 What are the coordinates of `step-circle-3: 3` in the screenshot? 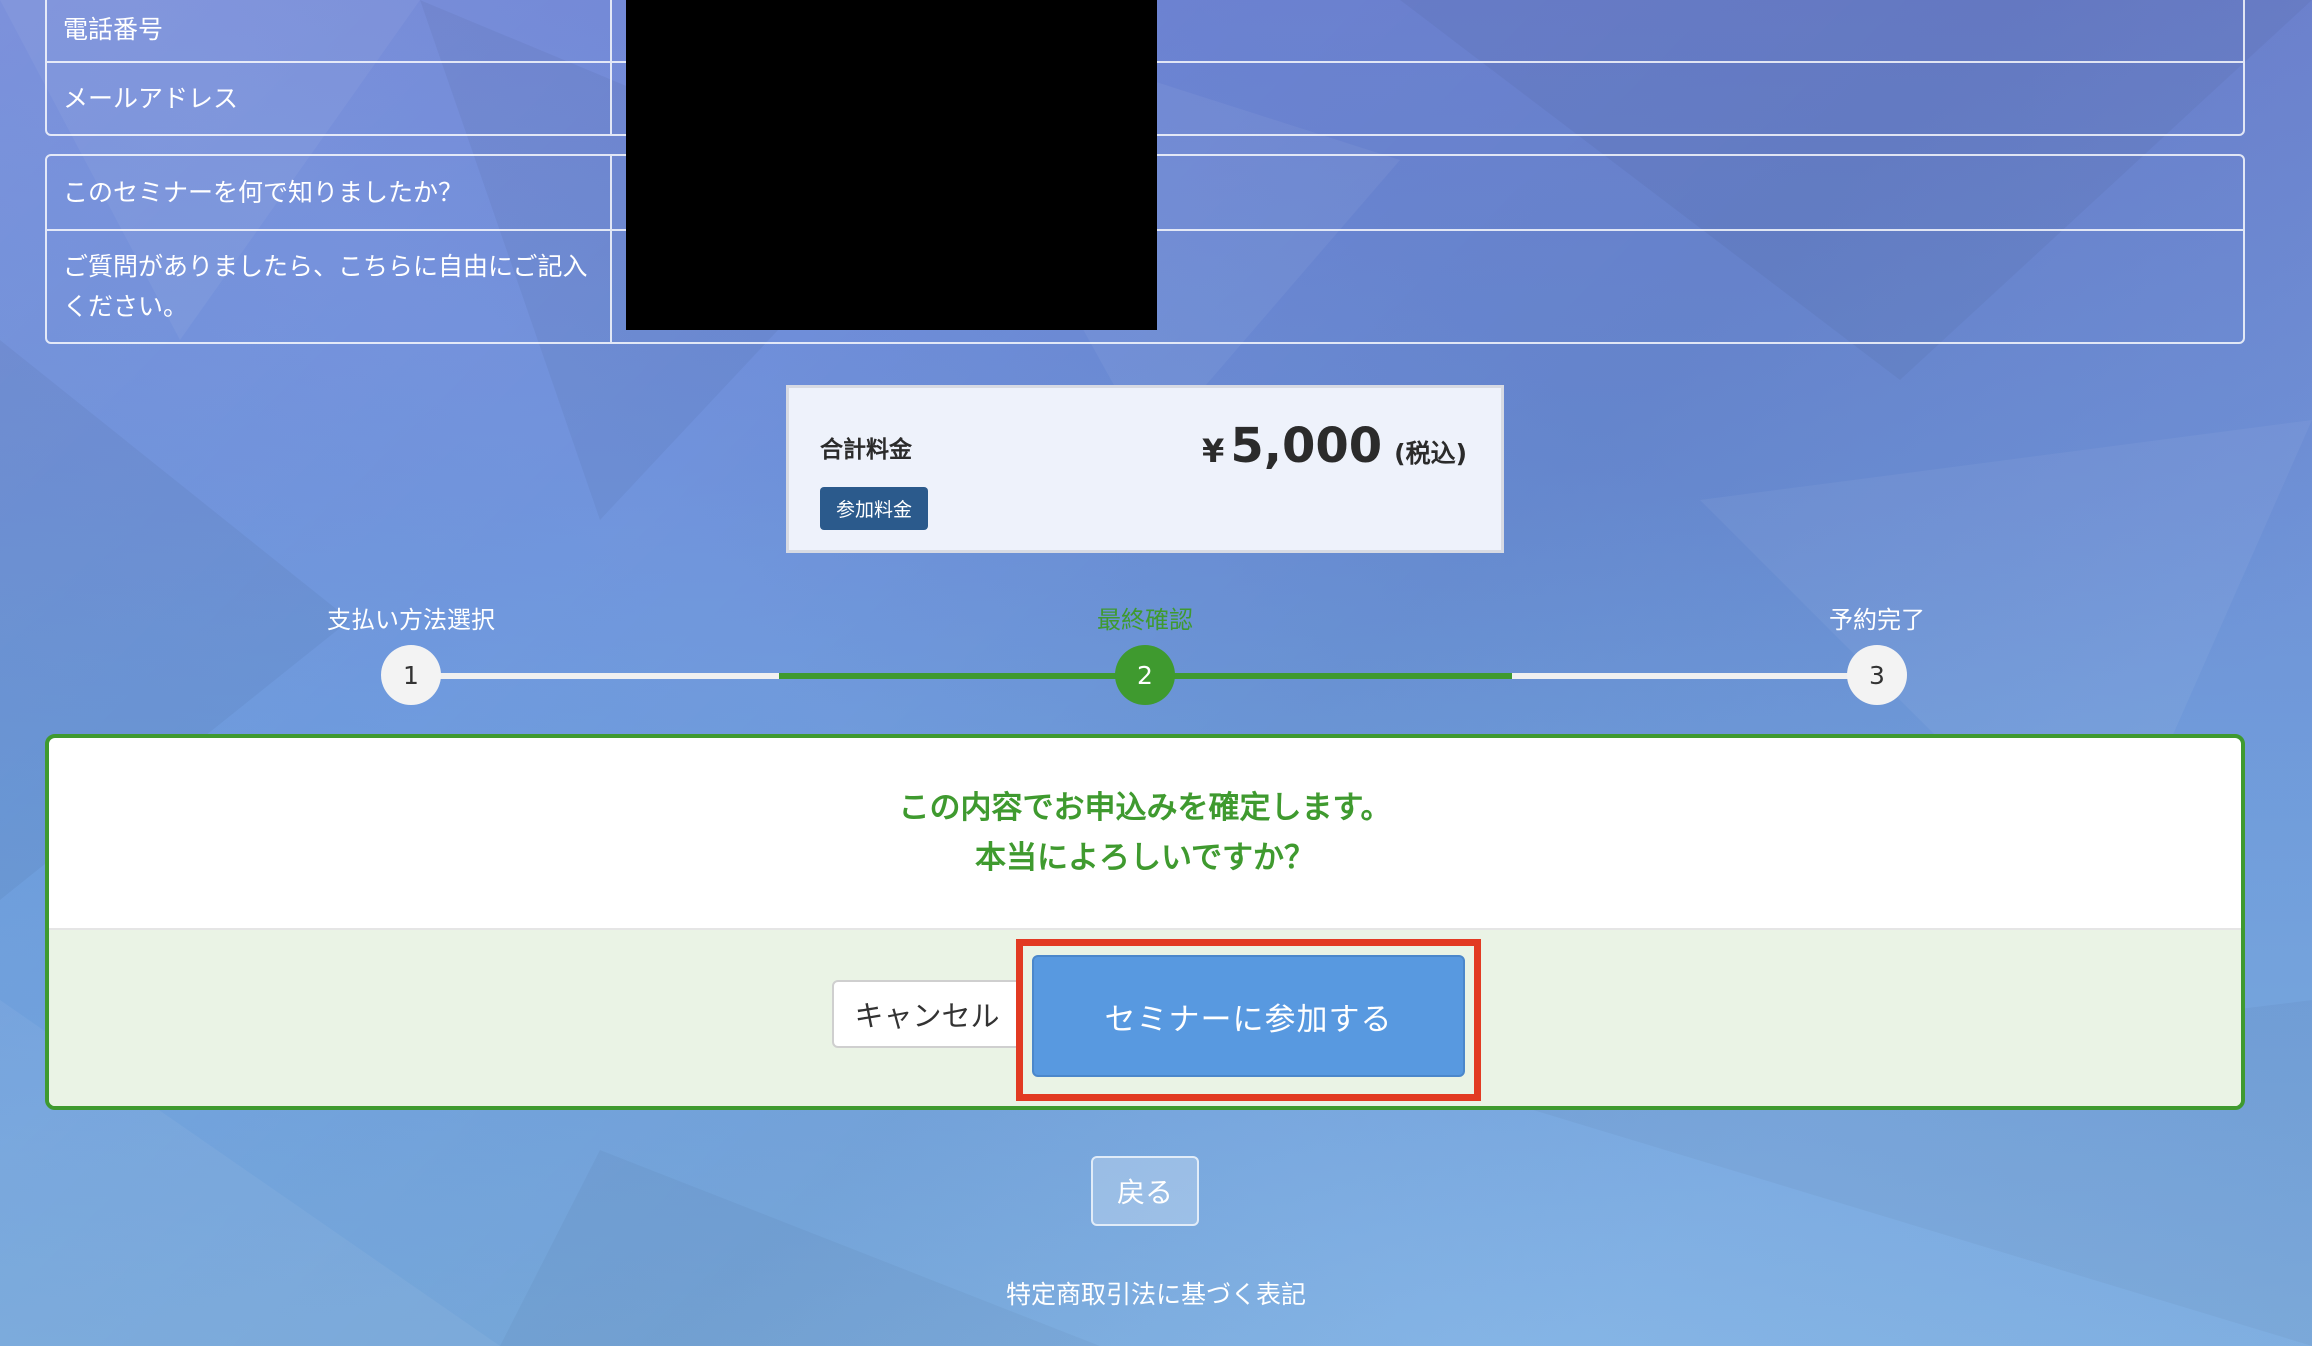 It's located at (1877, 675).